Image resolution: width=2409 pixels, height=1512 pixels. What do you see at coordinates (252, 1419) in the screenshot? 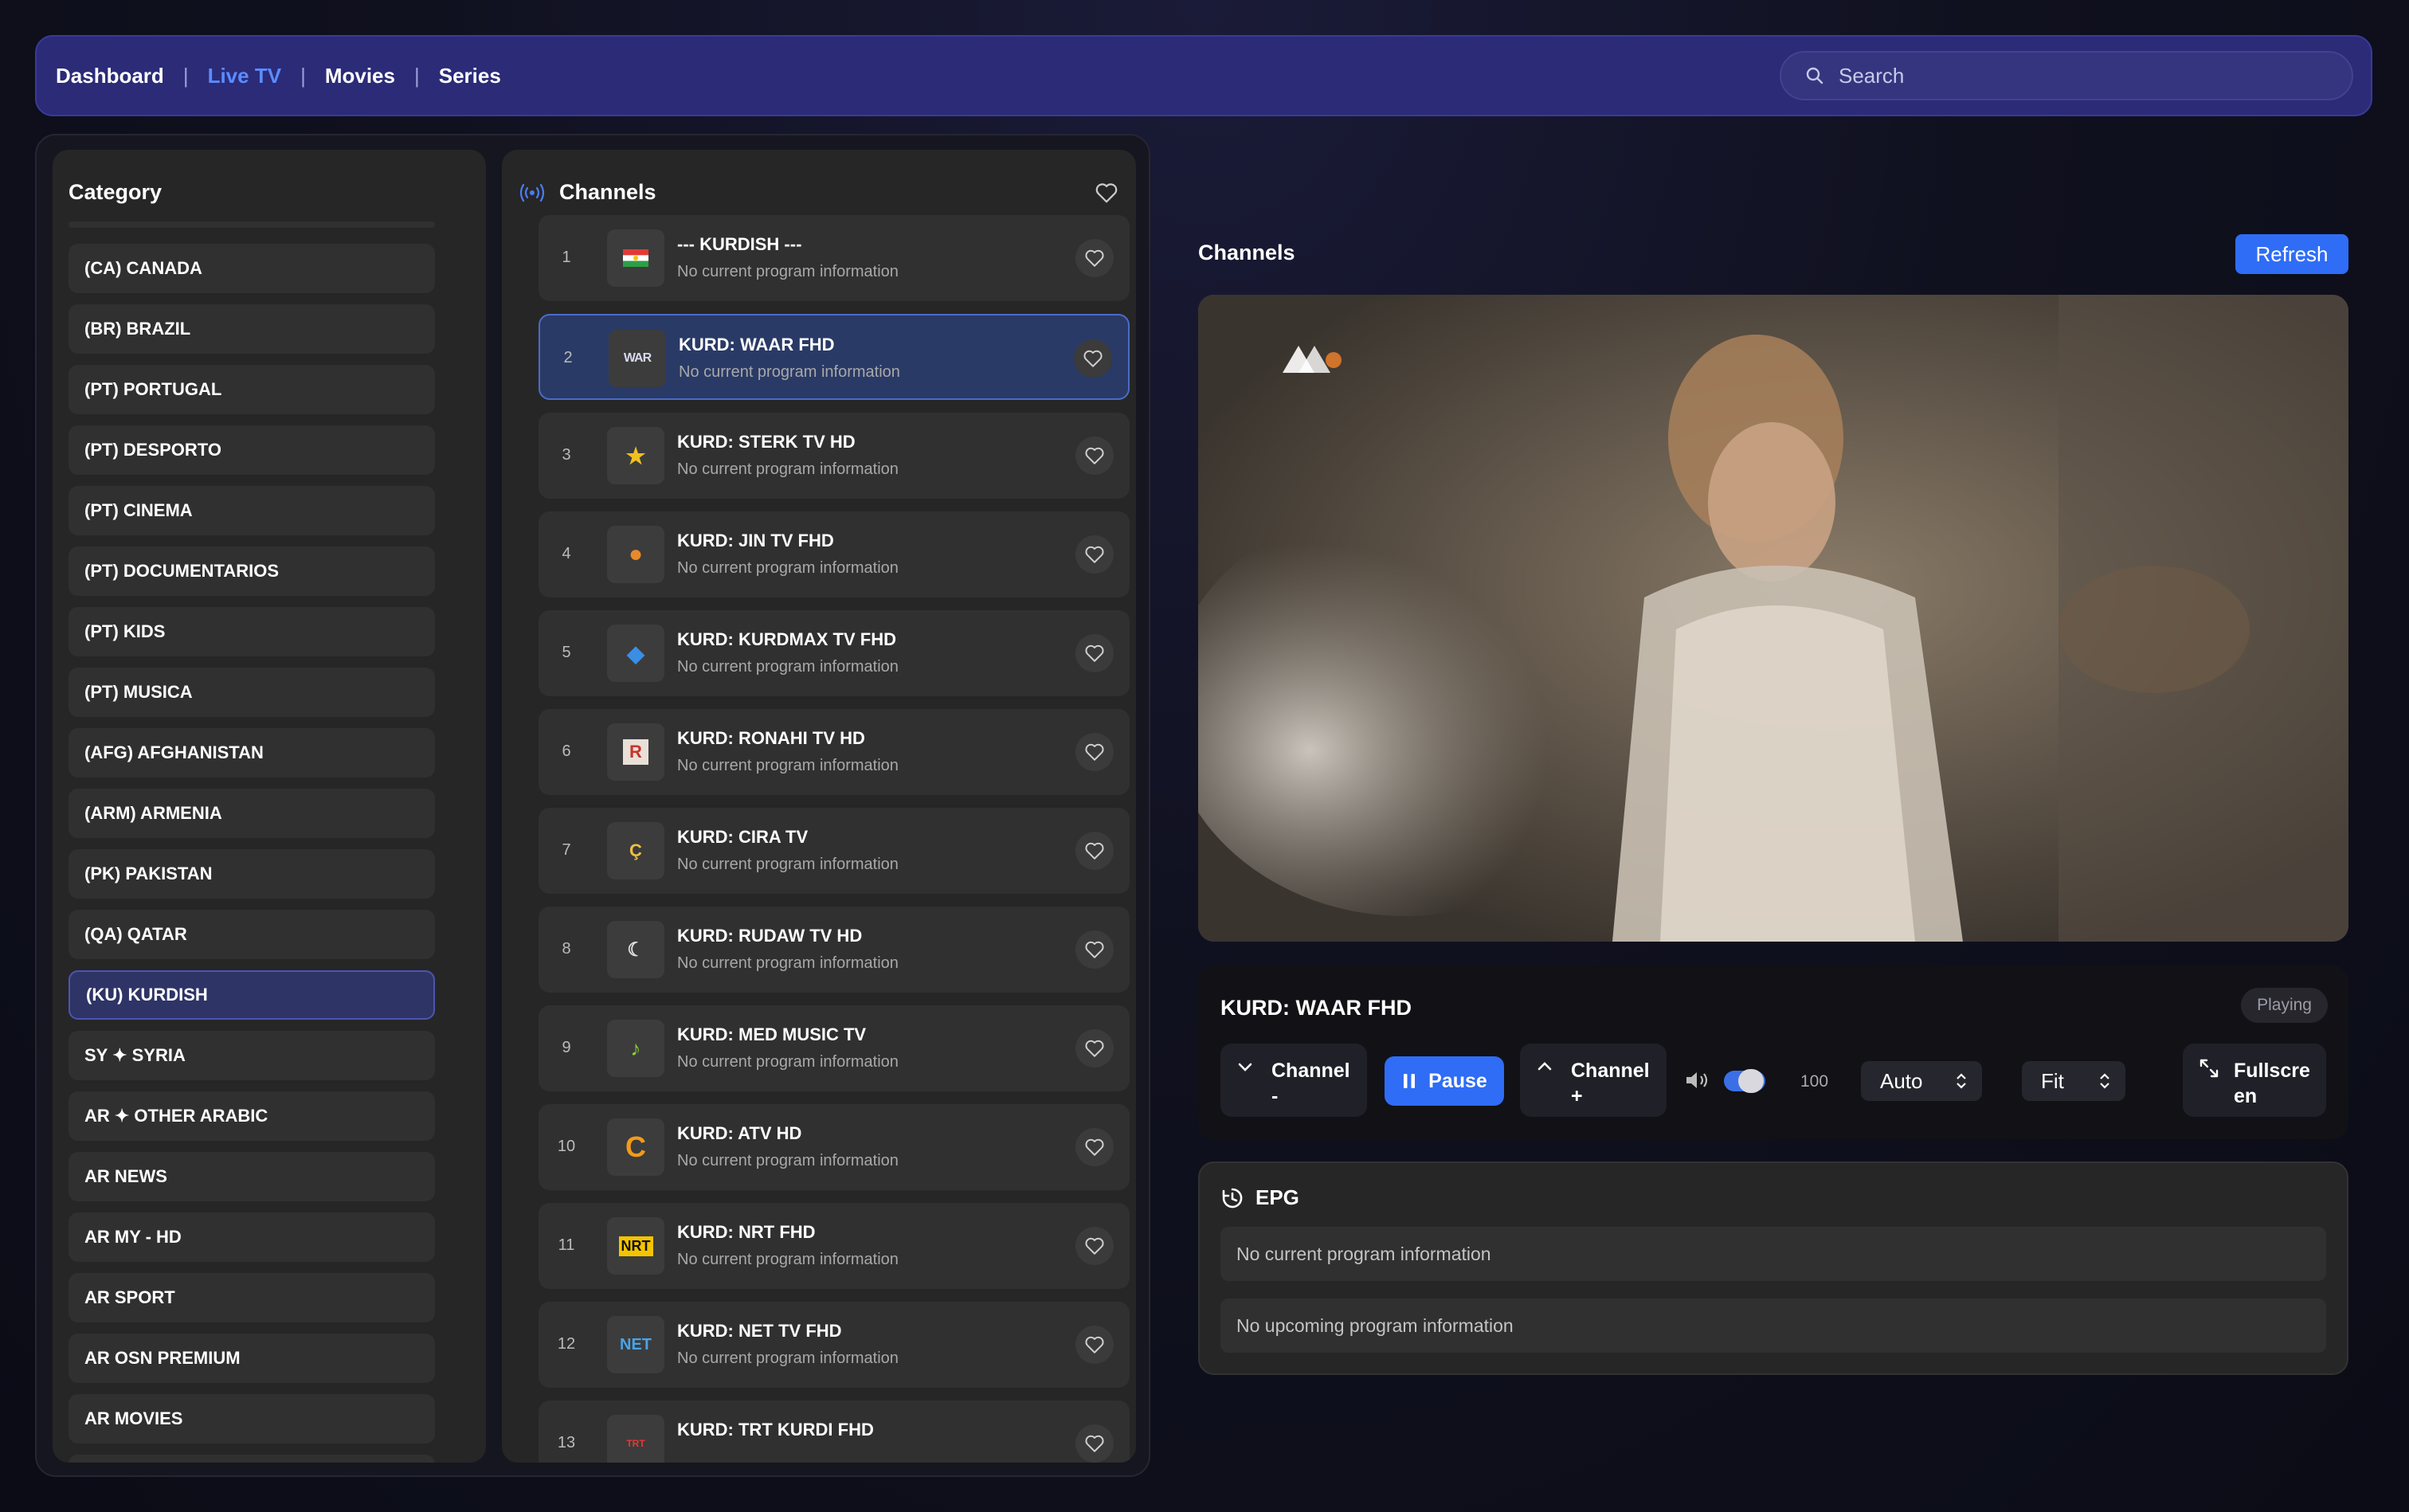
I see `category-item: AR MOVIES` at bounding box center [252, 1419].